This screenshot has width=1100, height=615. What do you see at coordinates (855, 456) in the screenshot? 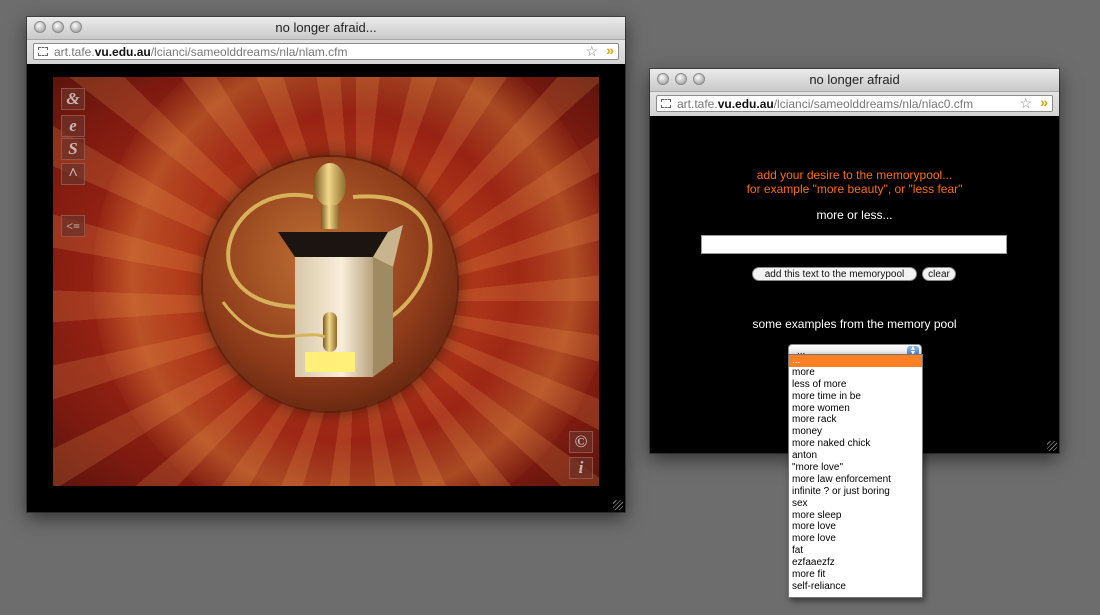
I see `dropdown-option: anton` at bounding box center [855, 456].